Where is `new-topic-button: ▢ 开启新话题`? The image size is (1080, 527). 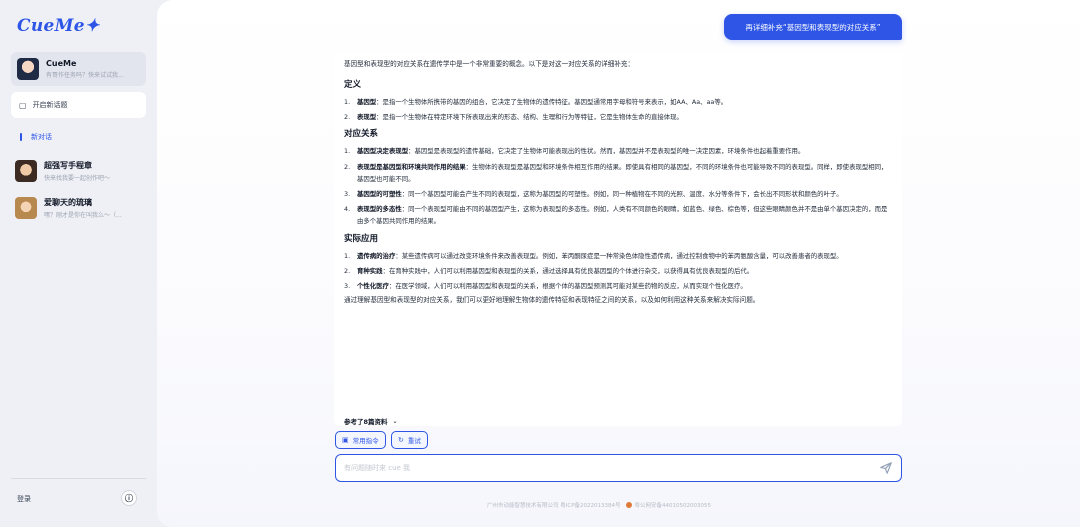
new-topic-button: ▢ 开启新话题 is located at coordinates (78, 105).